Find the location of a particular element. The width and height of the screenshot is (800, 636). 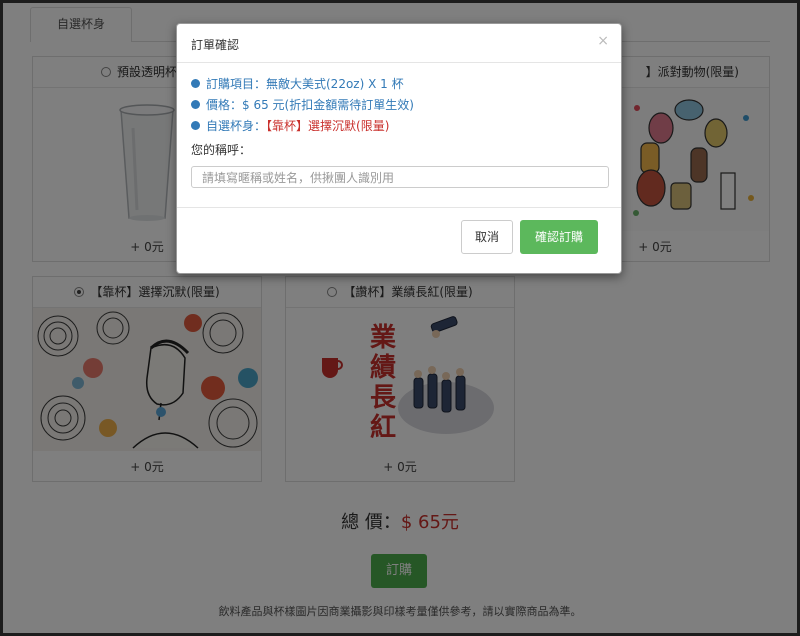

cup-value: 【靠杯】選擇沉默(限量) is located at coordinates (328, 126).